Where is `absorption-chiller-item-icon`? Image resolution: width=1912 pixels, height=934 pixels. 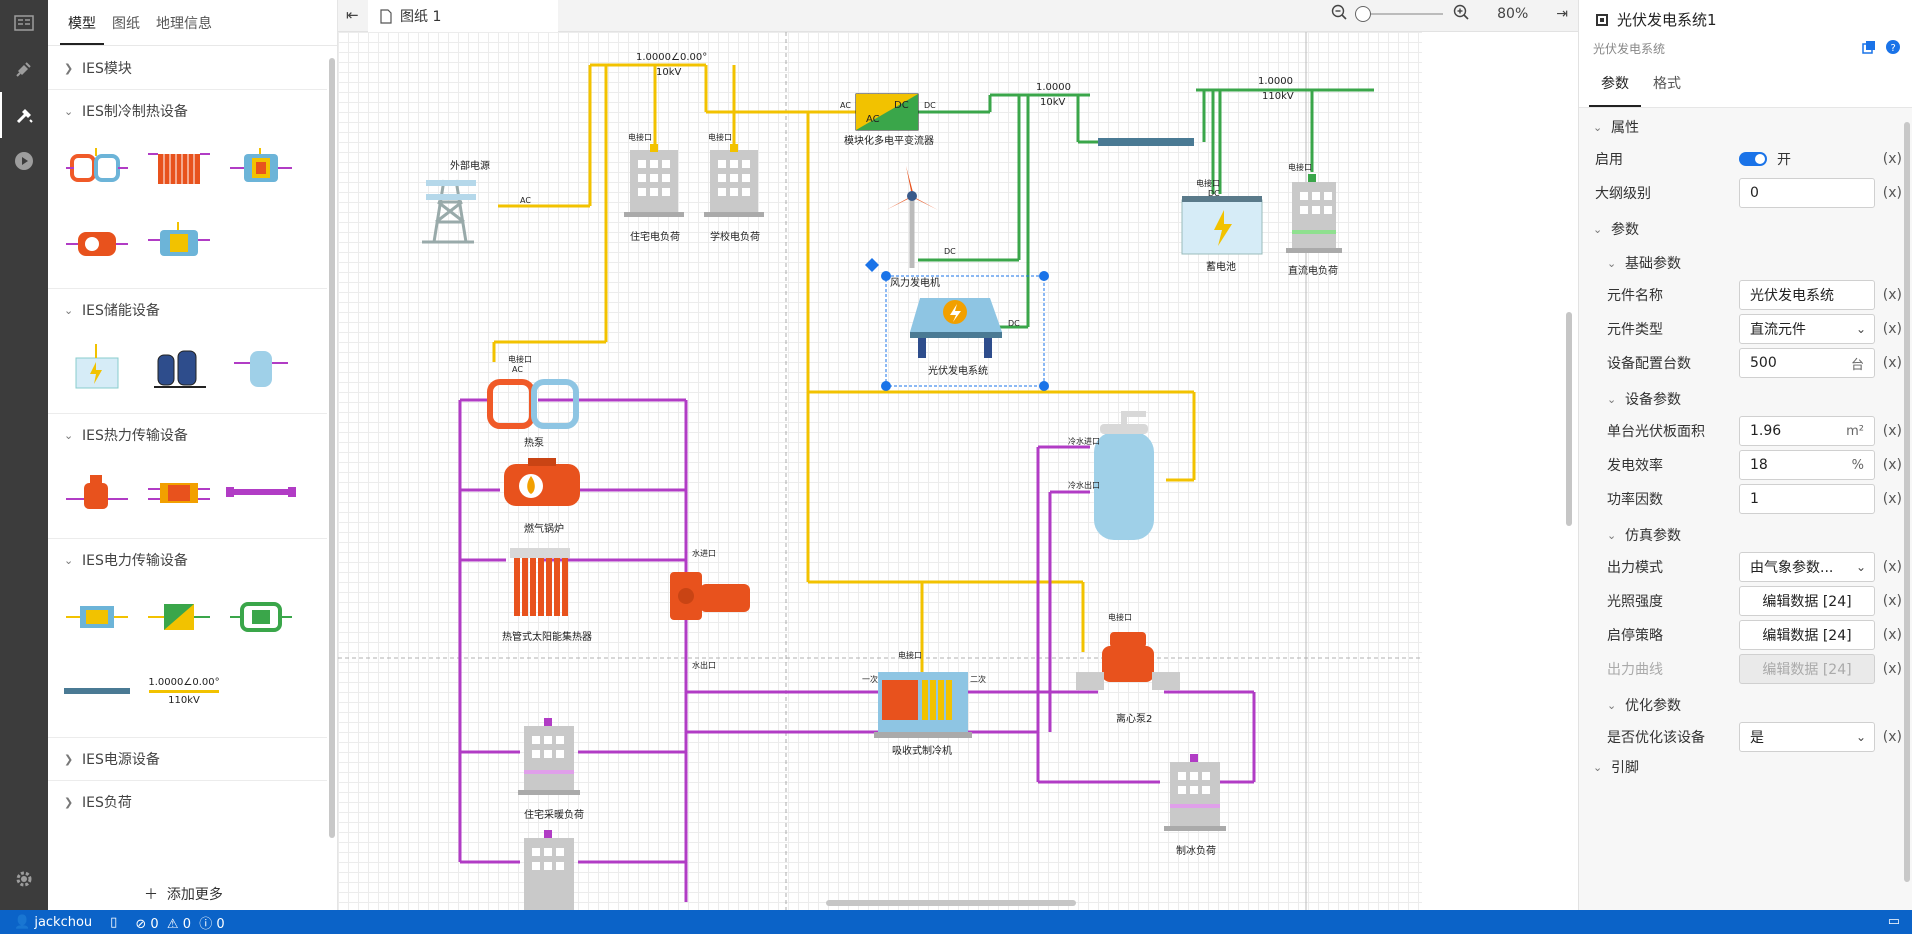 absorption-chiller-item-icon is located at coordinates (179, 242).